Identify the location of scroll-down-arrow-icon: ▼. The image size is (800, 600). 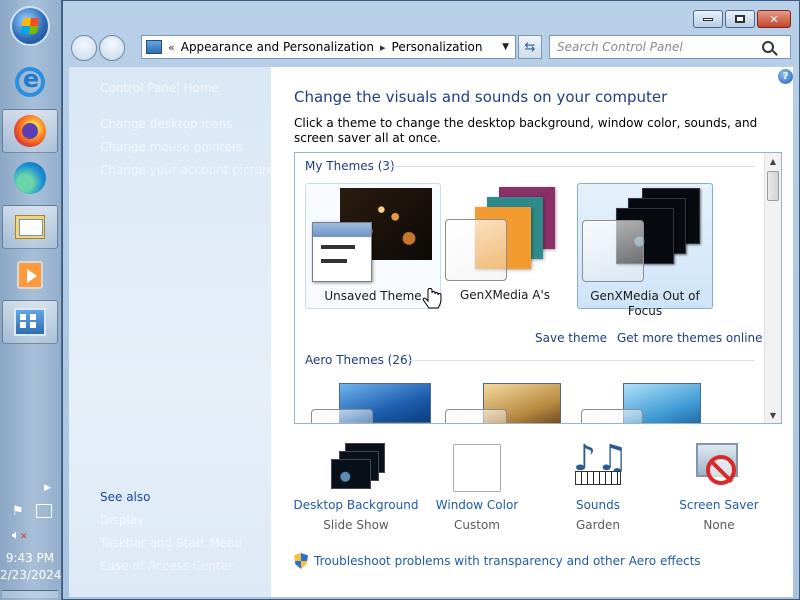
(773, 415).